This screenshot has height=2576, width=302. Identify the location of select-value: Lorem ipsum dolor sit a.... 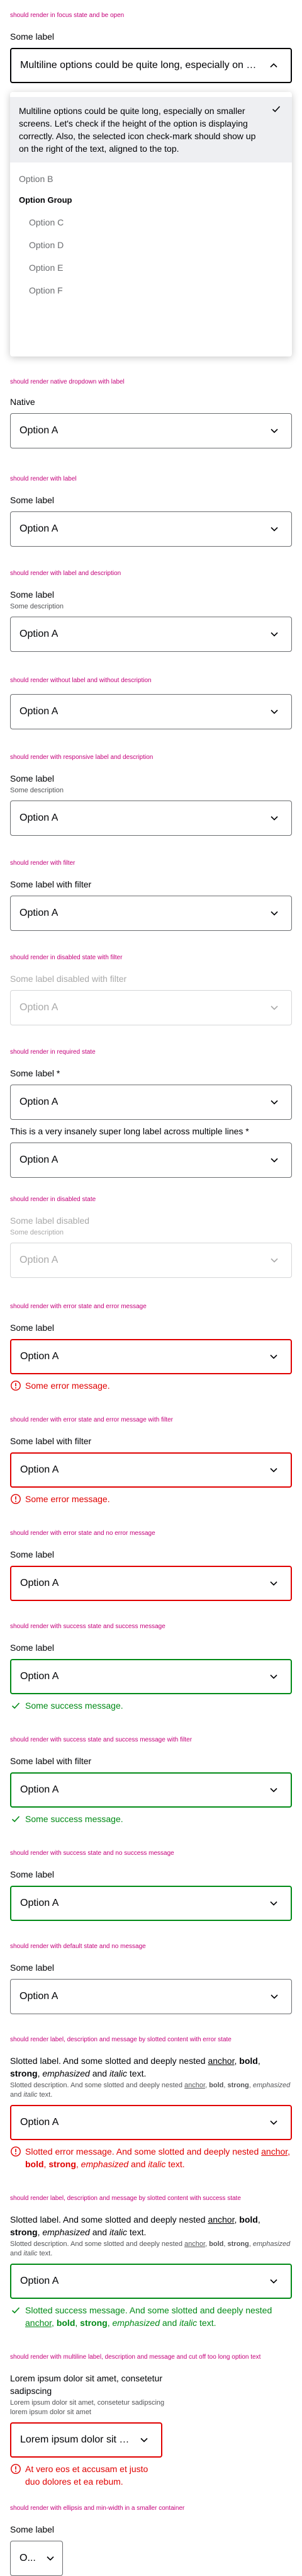
(75, 2439).